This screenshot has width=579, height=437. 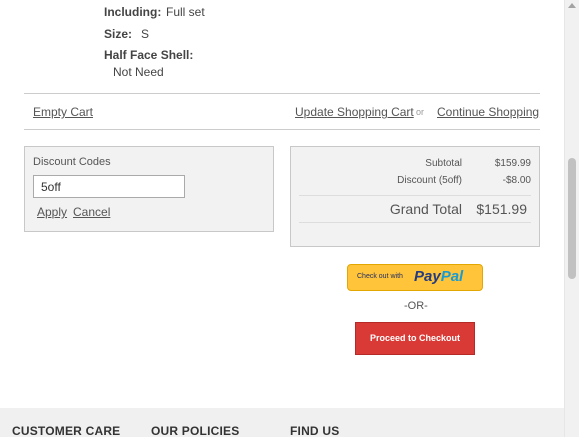 What do you see at coordinates (282, 129) in the screenshot?
I see `divider-bottom` at bounding box center [282, 129].